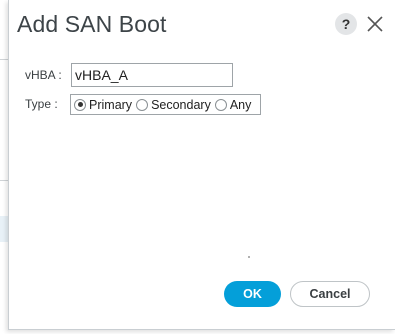 The width and height of the screenshot is (395, 334). I want to click on type-option-label: Primary, so click(111, 104).